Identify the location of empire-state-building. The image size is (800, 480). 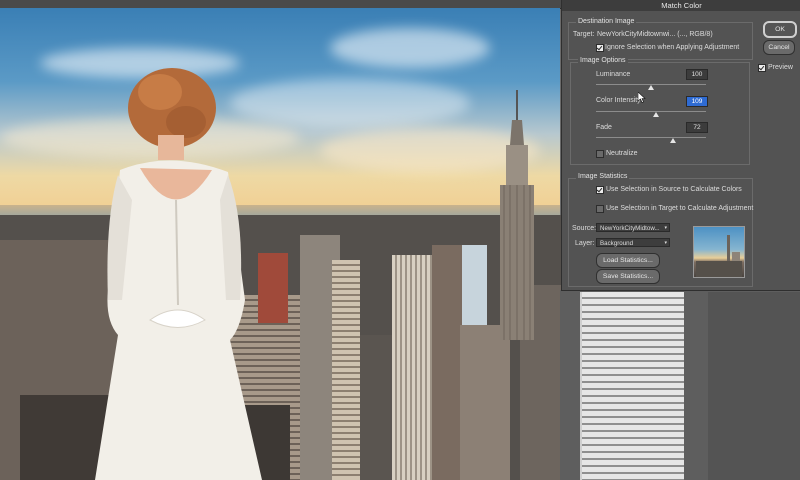
(517, 215).